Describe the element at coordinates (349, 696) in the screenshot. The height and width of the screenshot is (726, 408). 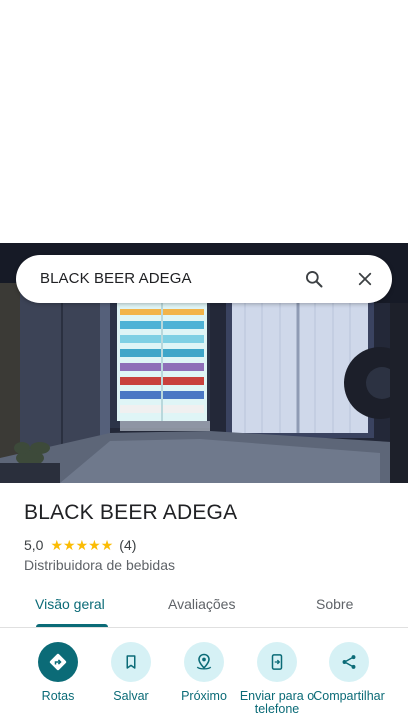
I see `share-label: Compartilhar` at that location.